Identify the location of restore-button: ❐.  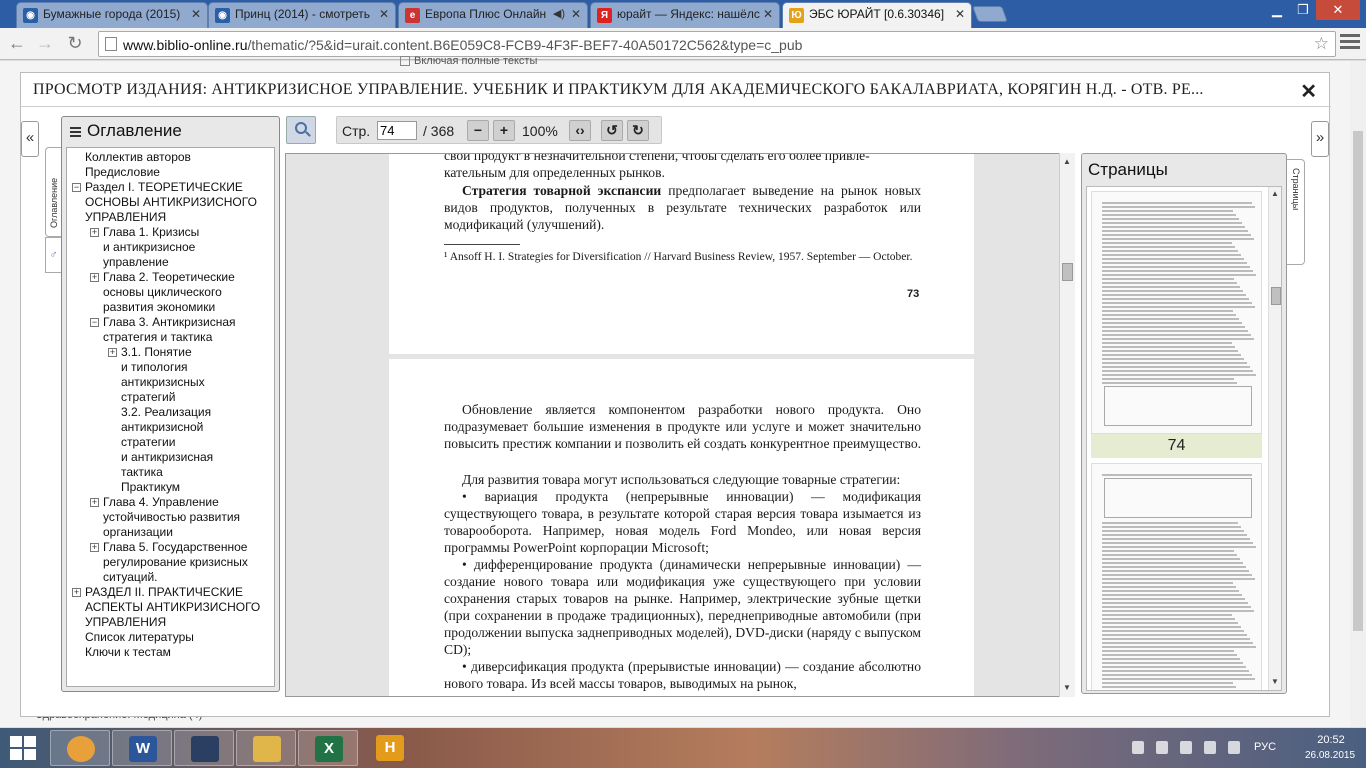
(1303, 10).